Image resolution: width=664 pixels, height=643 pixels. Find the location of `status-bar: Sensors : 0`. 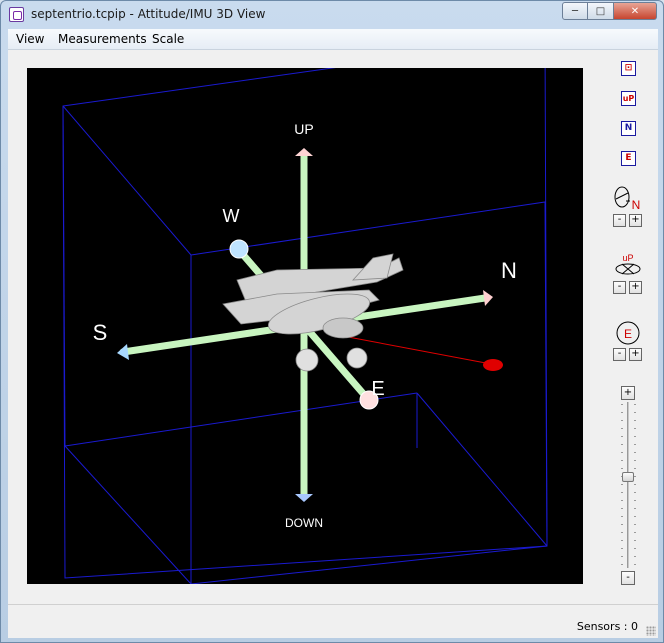

status-bar: Sensors : 0 is located at coordinates (333, 621).